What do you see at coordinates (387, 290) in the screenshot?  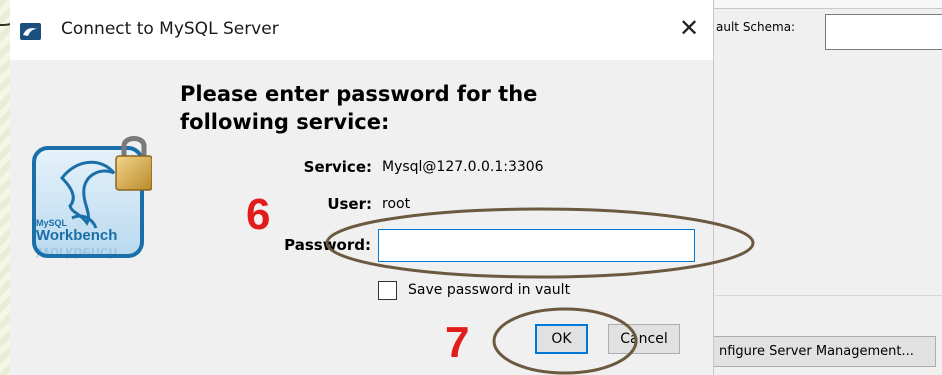 I see `save-password-checkbox` at bounding box center [387, 290].